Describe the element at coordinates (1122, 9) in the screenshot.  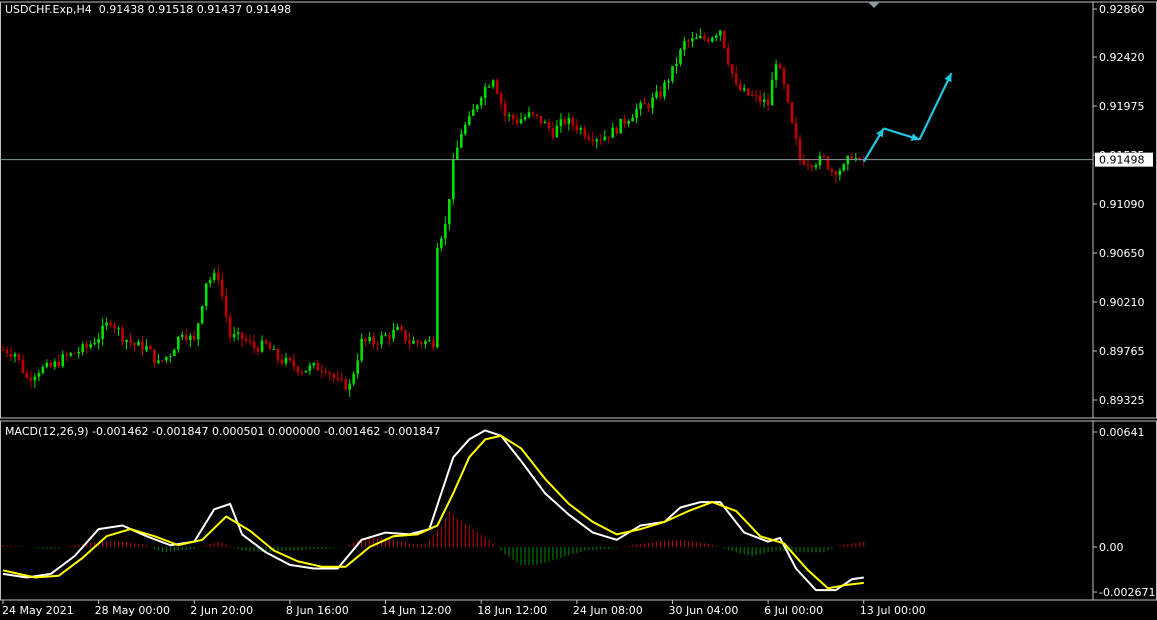
I see `price-tick-label: 0.92860` at that location.